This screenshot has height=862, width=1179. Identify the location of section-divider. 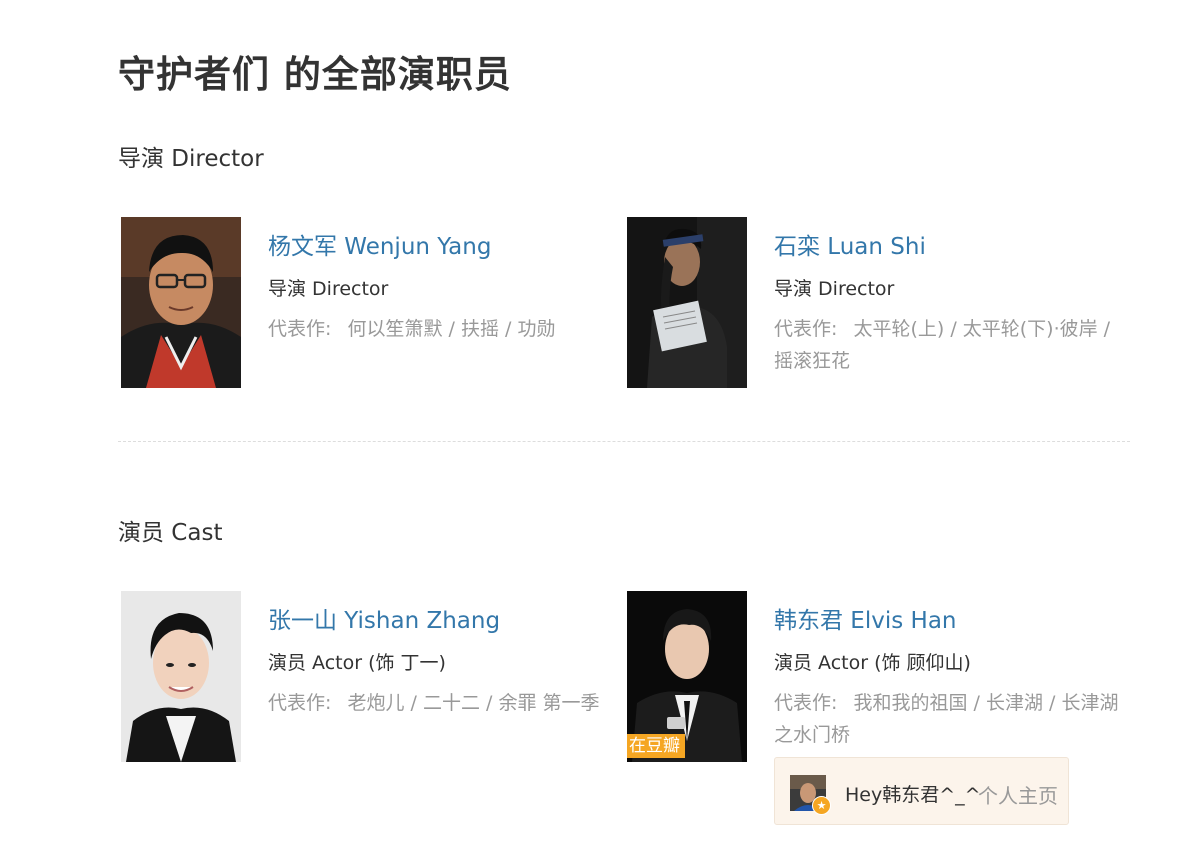
(624, 441).